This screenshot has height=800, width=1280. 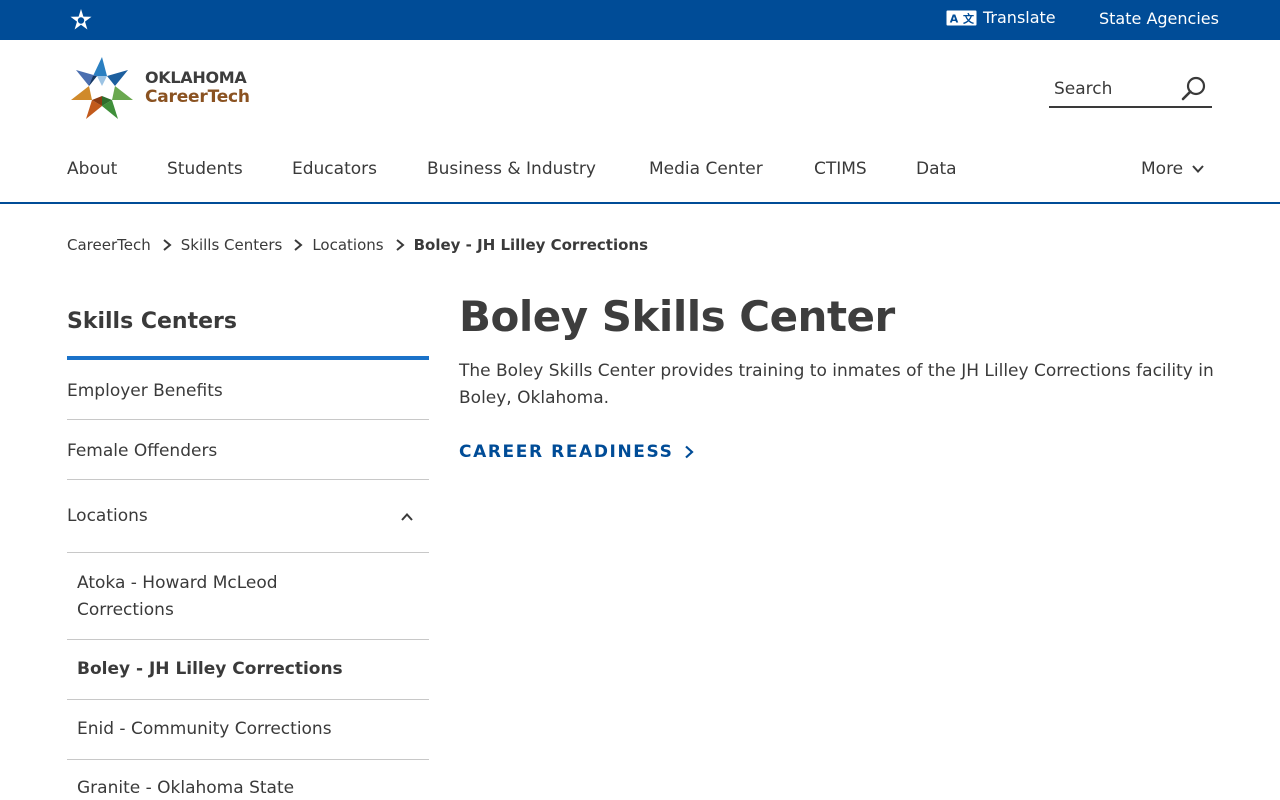 What do you see at coordinates (109, 245) in the screenshot?
I see `breadcrumb-careertech: CareerTech` at bounding box center [109, 245].